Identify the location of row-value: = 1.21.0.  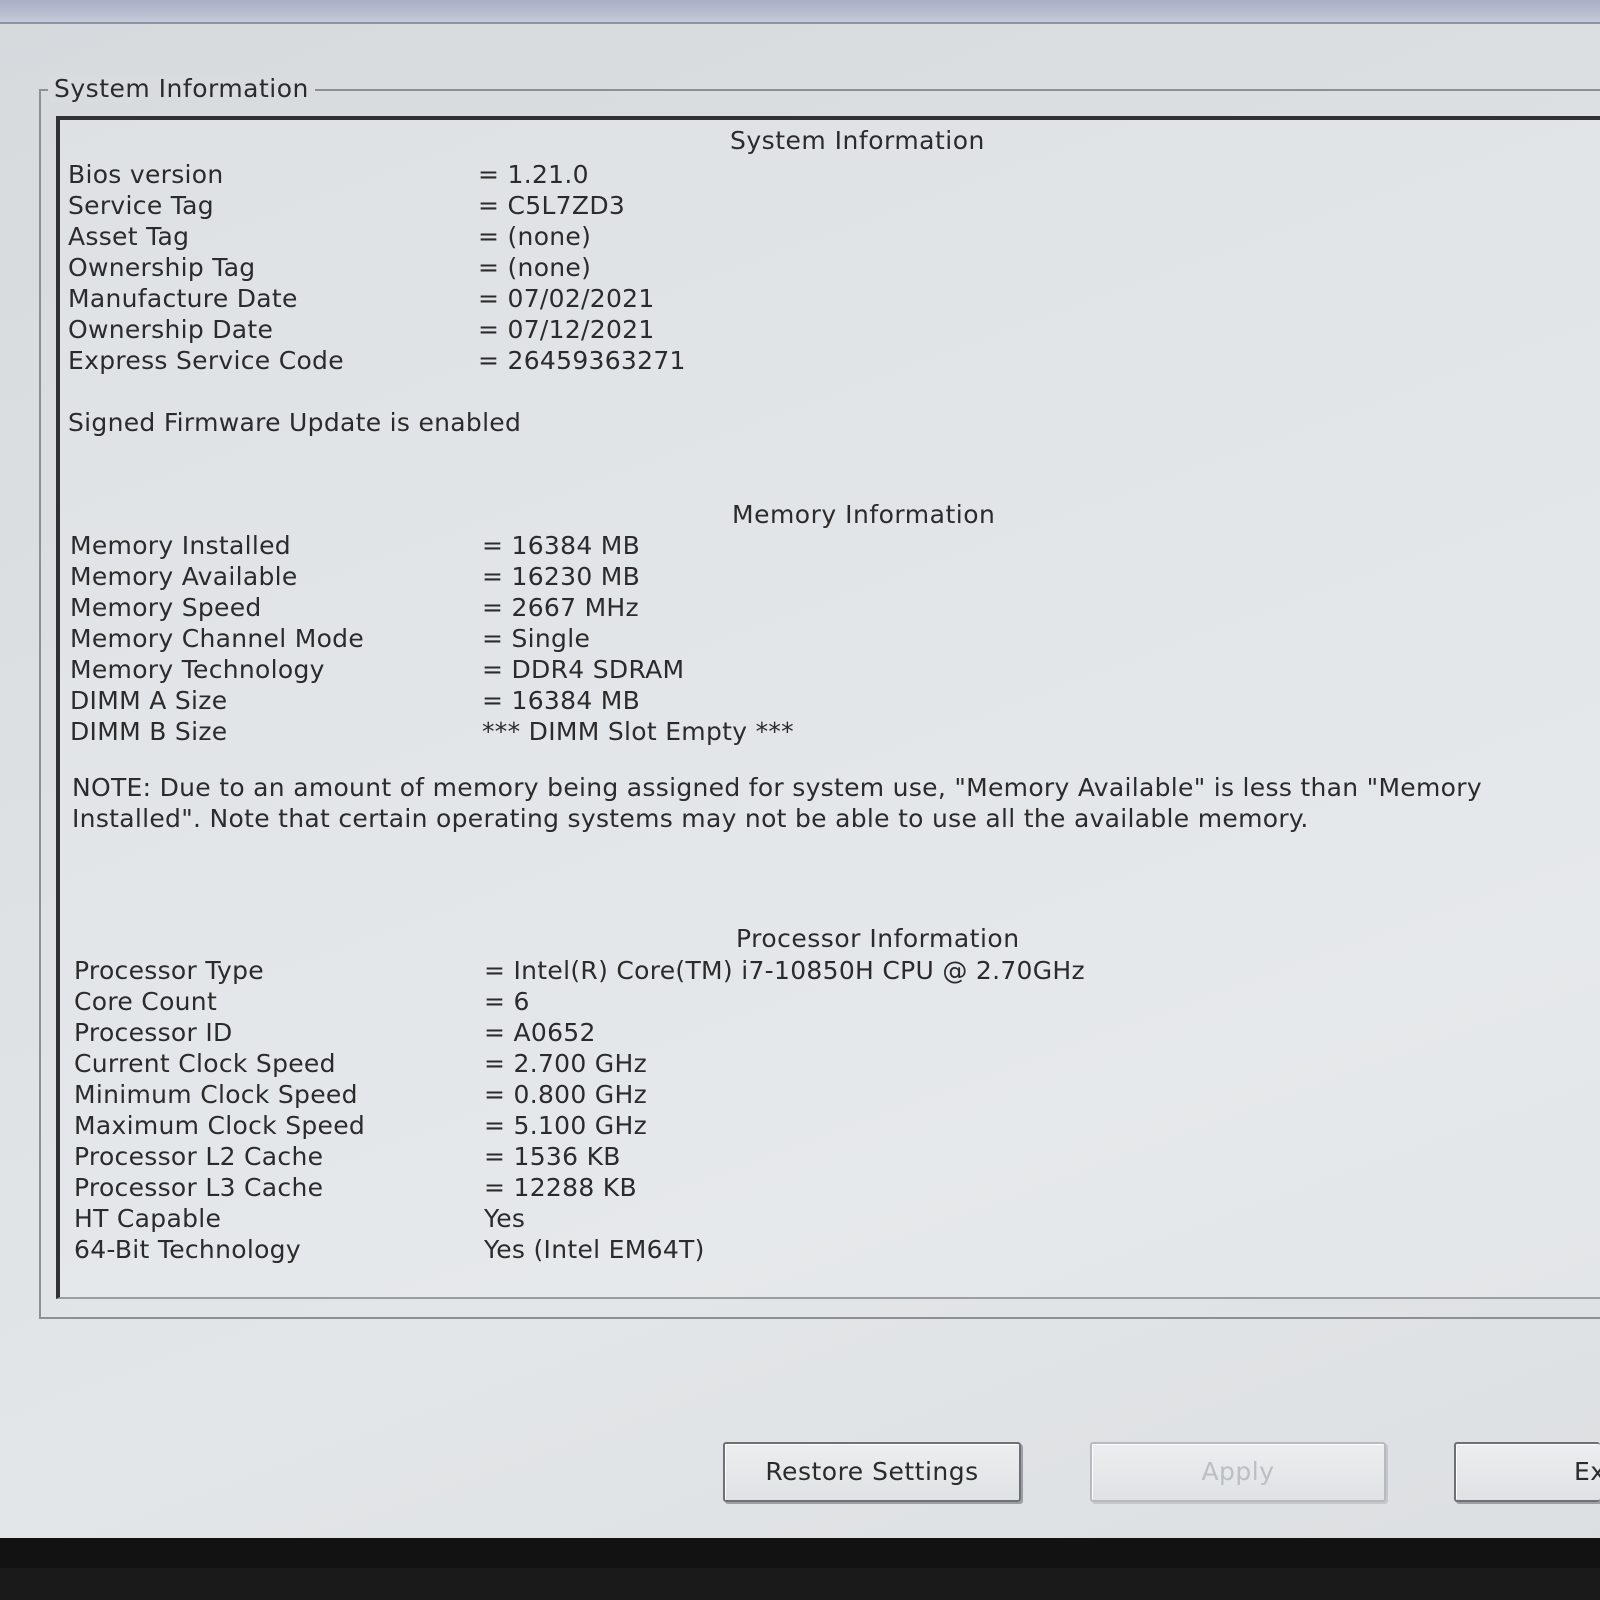
(533, 174).